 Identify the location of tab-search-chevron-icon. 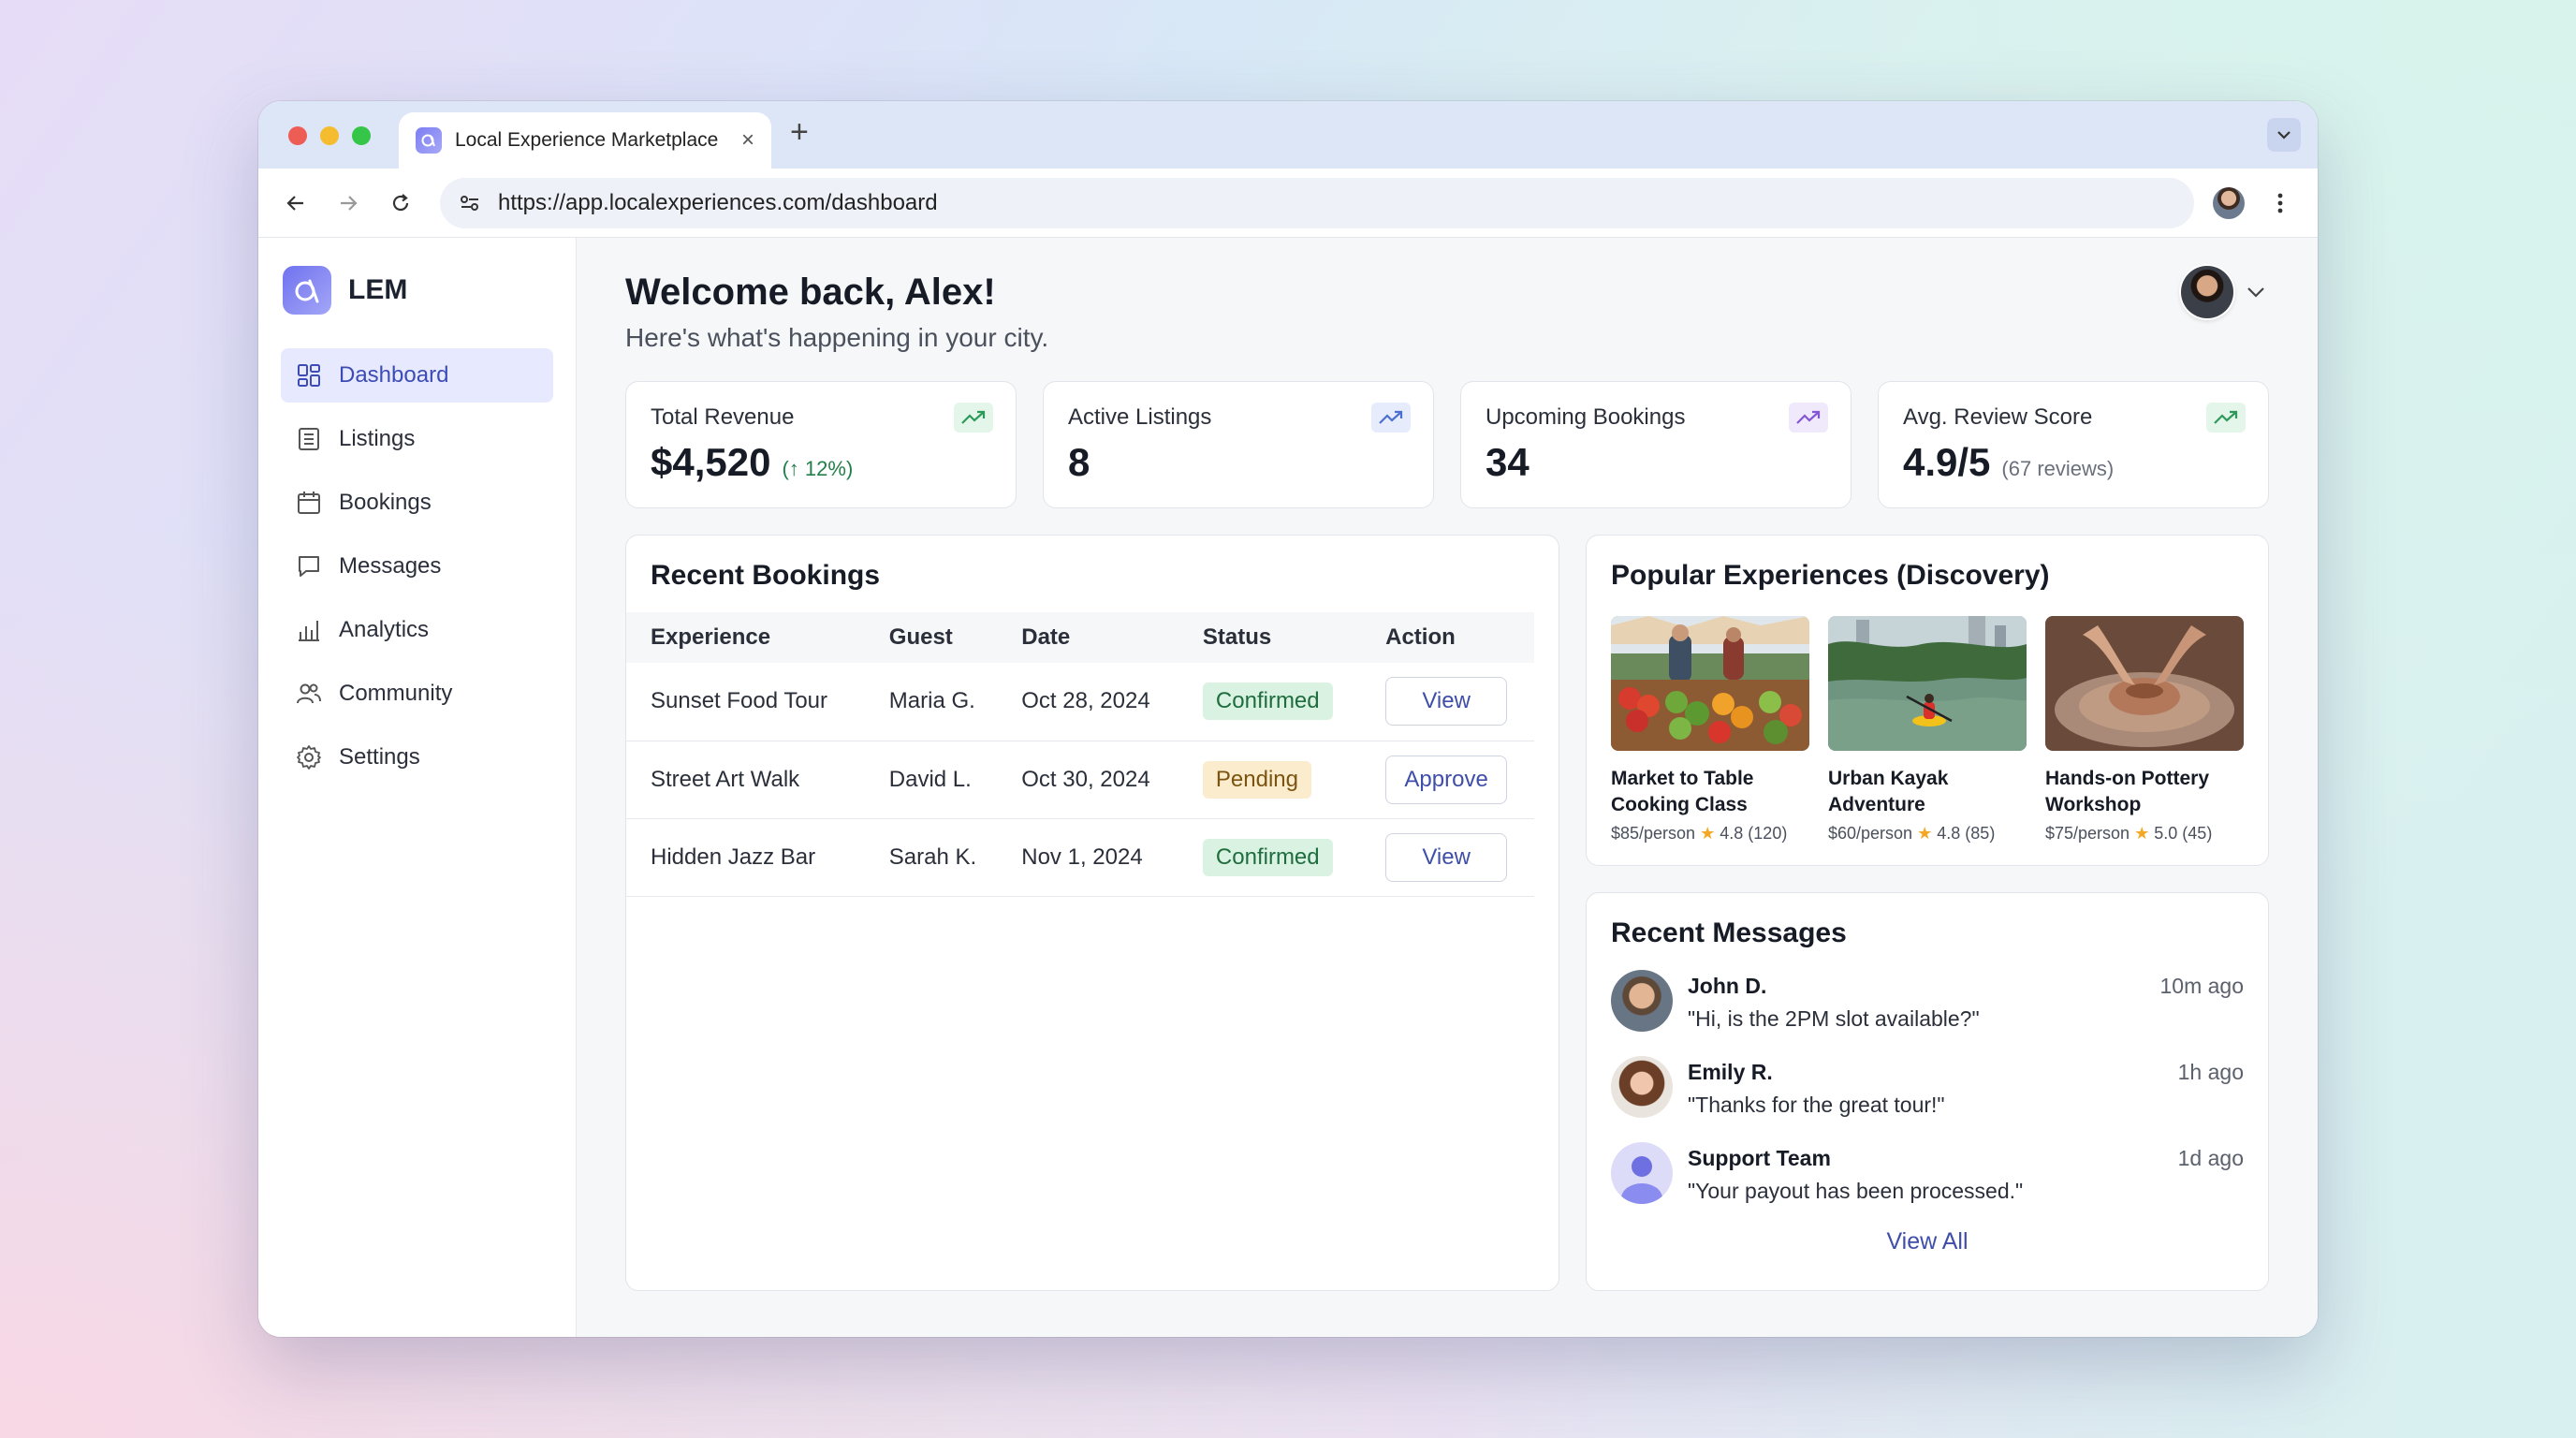
(2284, 135).